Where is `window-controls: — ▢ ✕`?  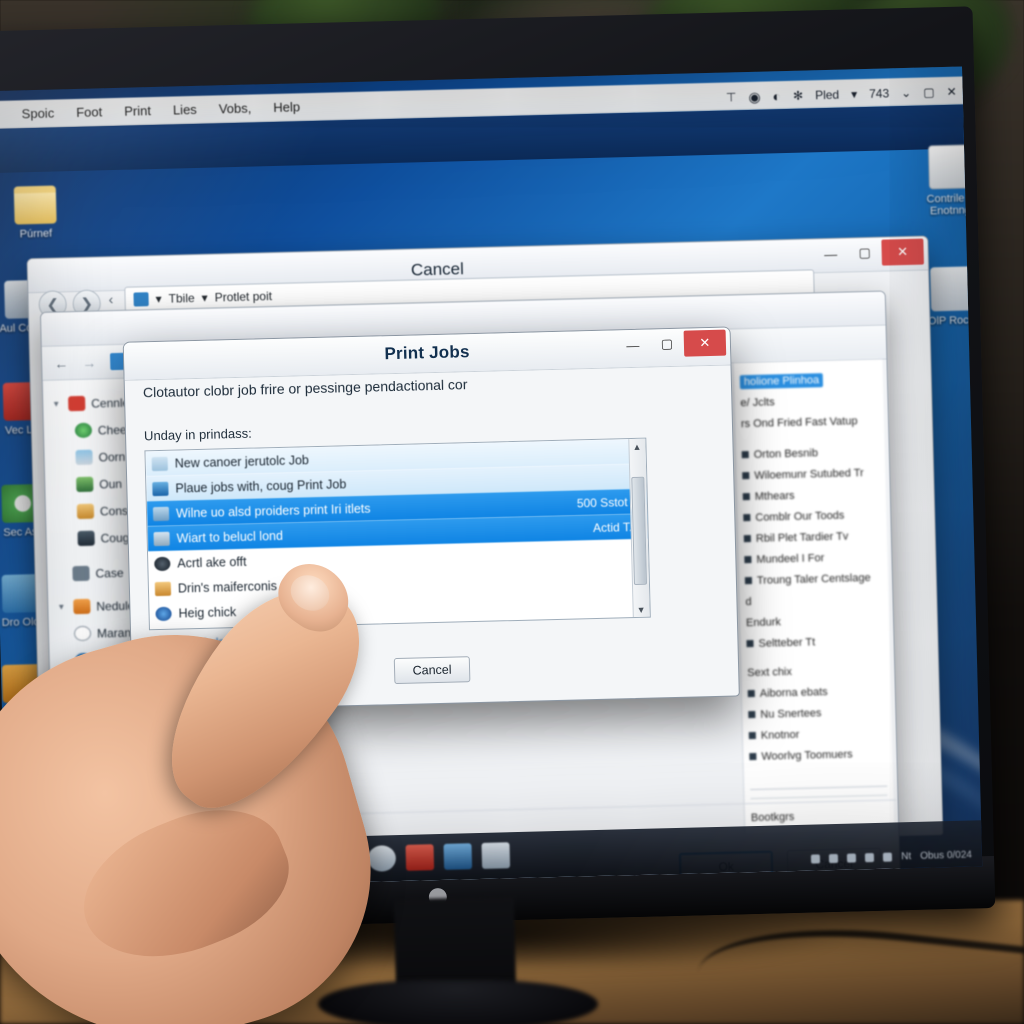 window-controls: — ▢ ✕ is located at coordinates (868, 253).